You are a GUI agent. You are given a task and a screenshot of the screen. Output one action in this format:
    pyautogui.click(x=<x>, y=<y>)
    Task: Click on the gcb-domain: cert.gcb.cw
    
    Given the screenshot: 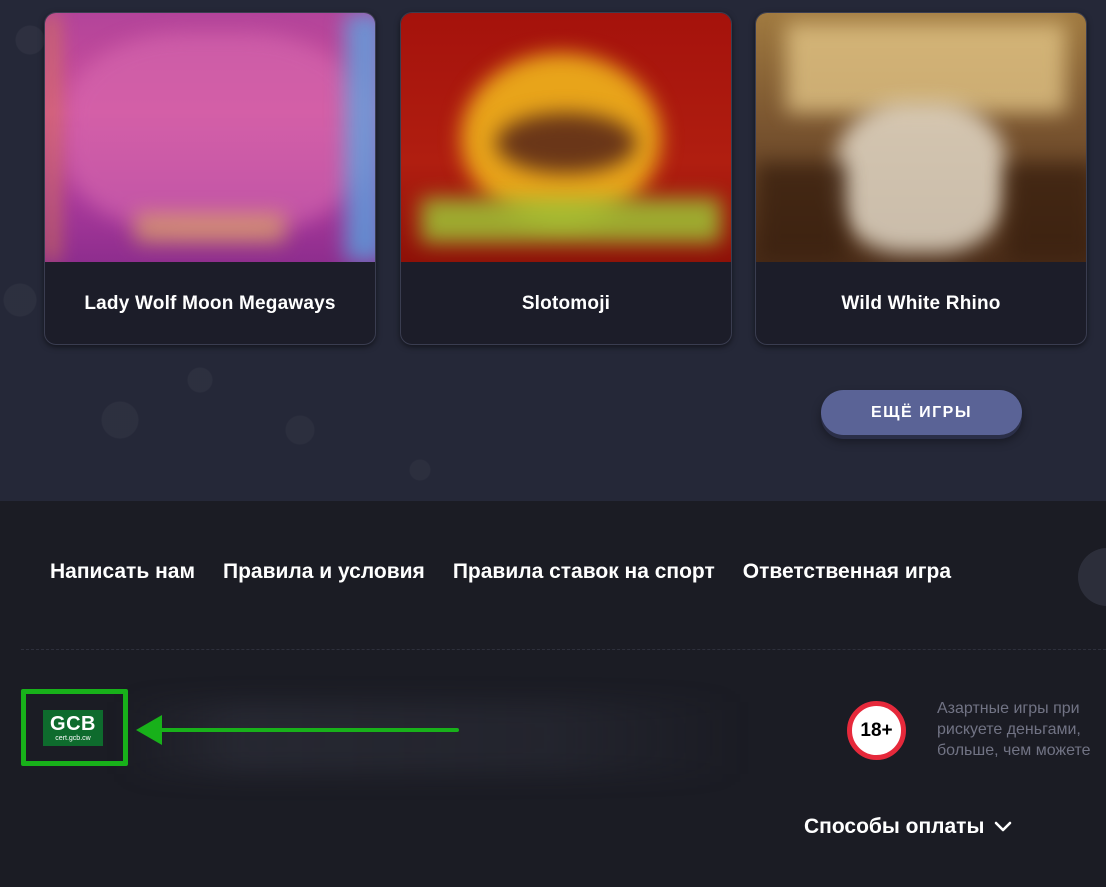 What is the action you would take?
    pyautogui.click(x=73, y=738)
    